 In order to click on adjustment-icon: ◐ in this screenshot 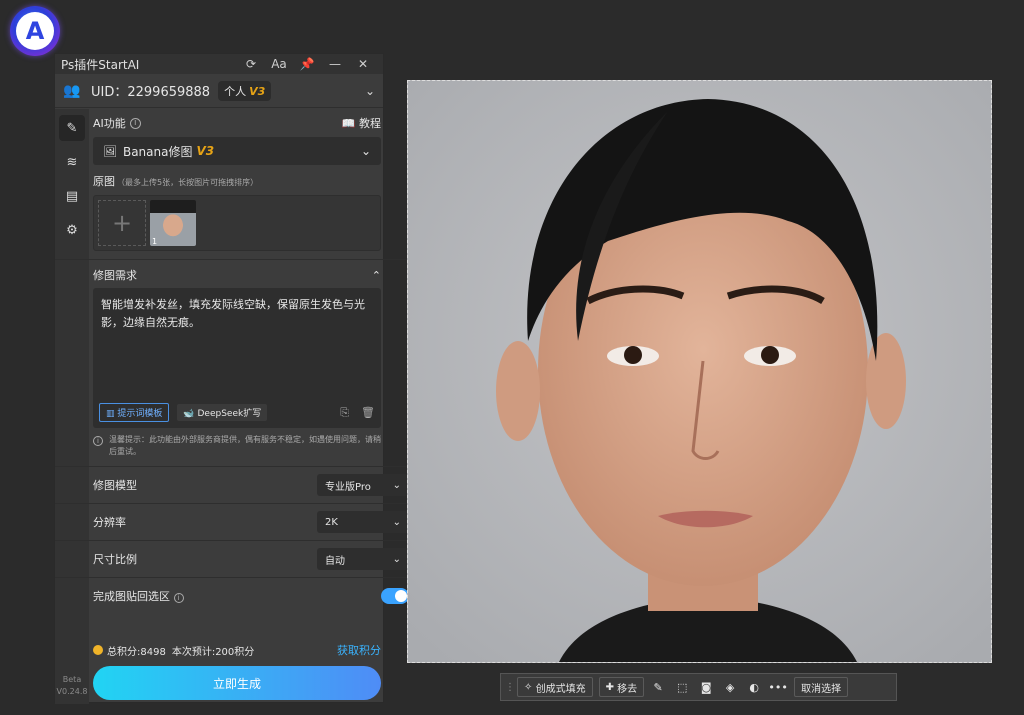, I will do `click(754, 687)`.